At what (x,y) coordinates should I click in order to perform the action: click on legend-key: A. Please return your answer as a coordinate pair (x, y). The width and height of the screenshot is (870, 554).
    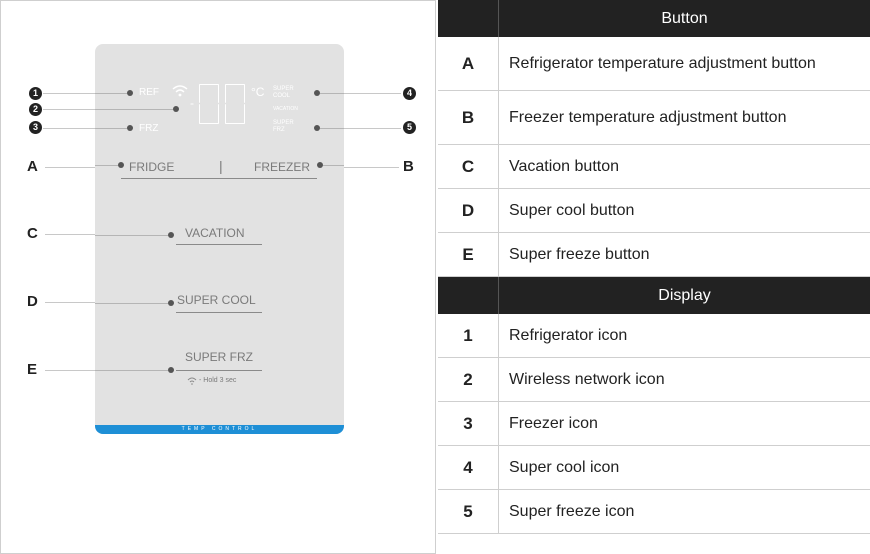
    Looking at the image, I should click on (468, 64).